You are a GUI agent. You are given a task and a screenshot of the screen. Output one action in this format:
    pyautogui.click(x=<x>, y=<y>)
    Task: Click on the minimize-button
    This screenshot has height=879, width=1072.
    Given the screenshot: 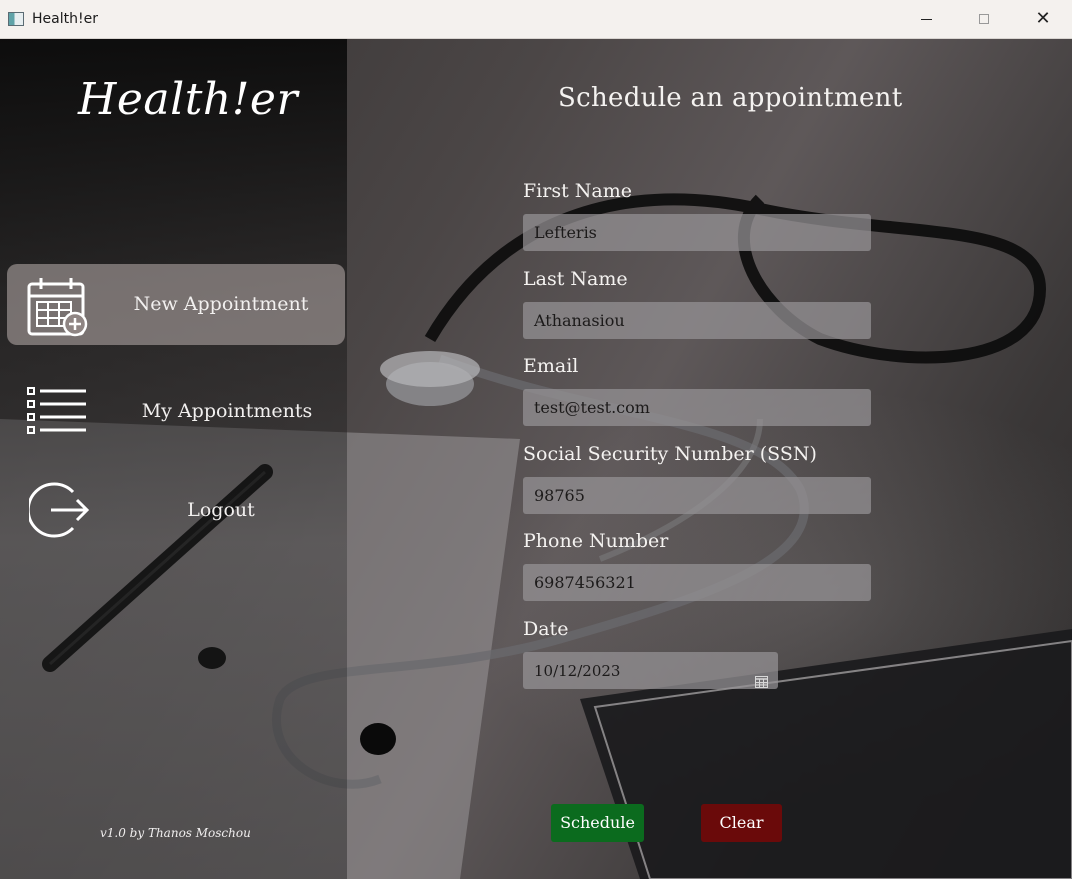 What is the action you would take?
    pyautogui.click(x=926, y=19)
    